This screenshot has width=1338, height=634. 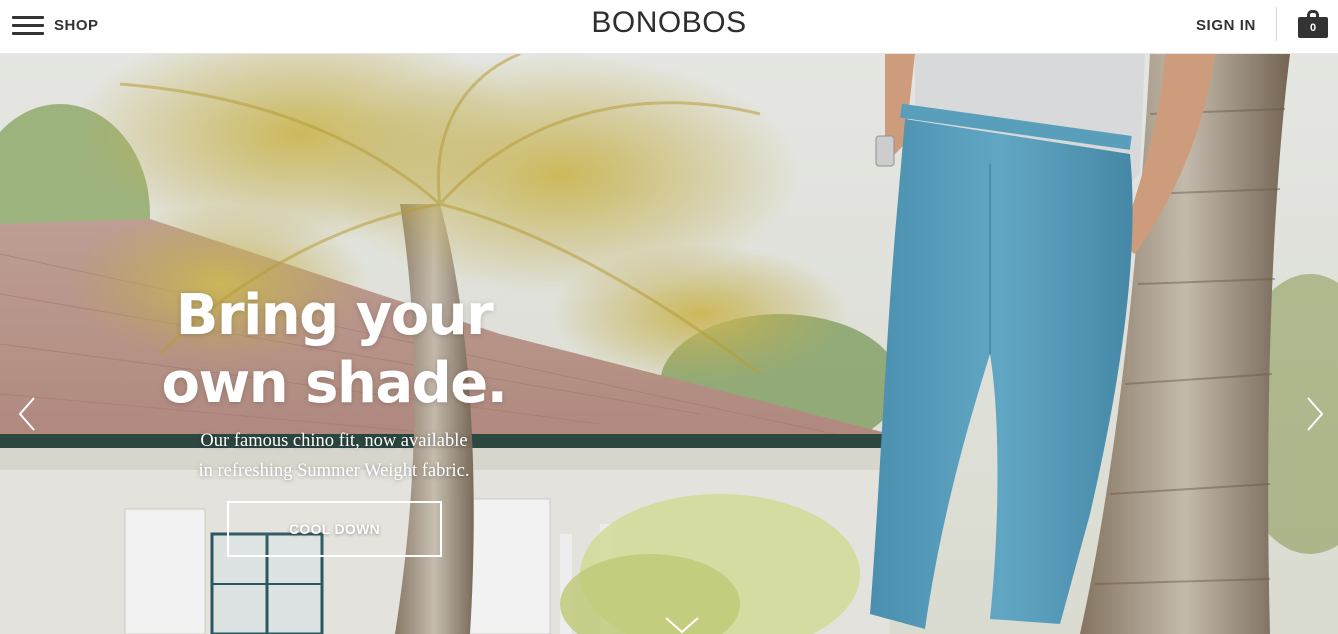 I want to click on cart-button: 0, so click(x=1313, y=24).